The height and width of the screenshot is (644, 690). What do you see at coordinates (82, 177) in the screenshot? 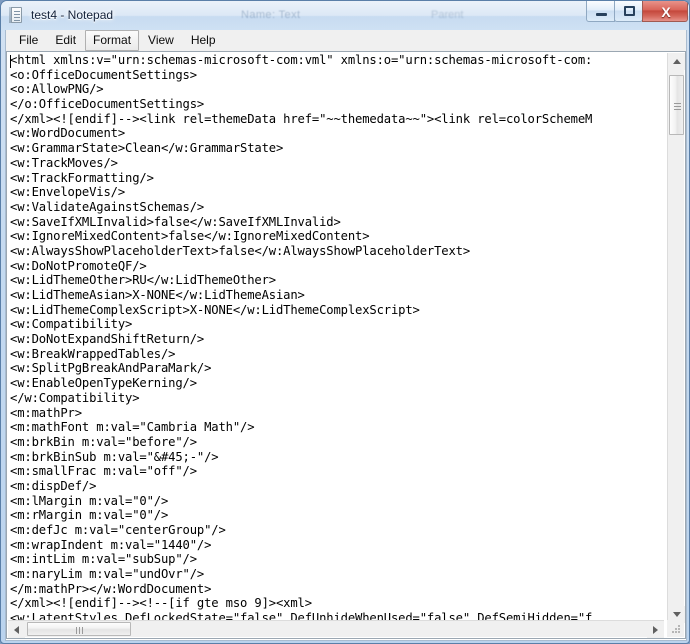
I see `editor-line: <w:TrackFormatting/>` at bounding box center [82, 177].